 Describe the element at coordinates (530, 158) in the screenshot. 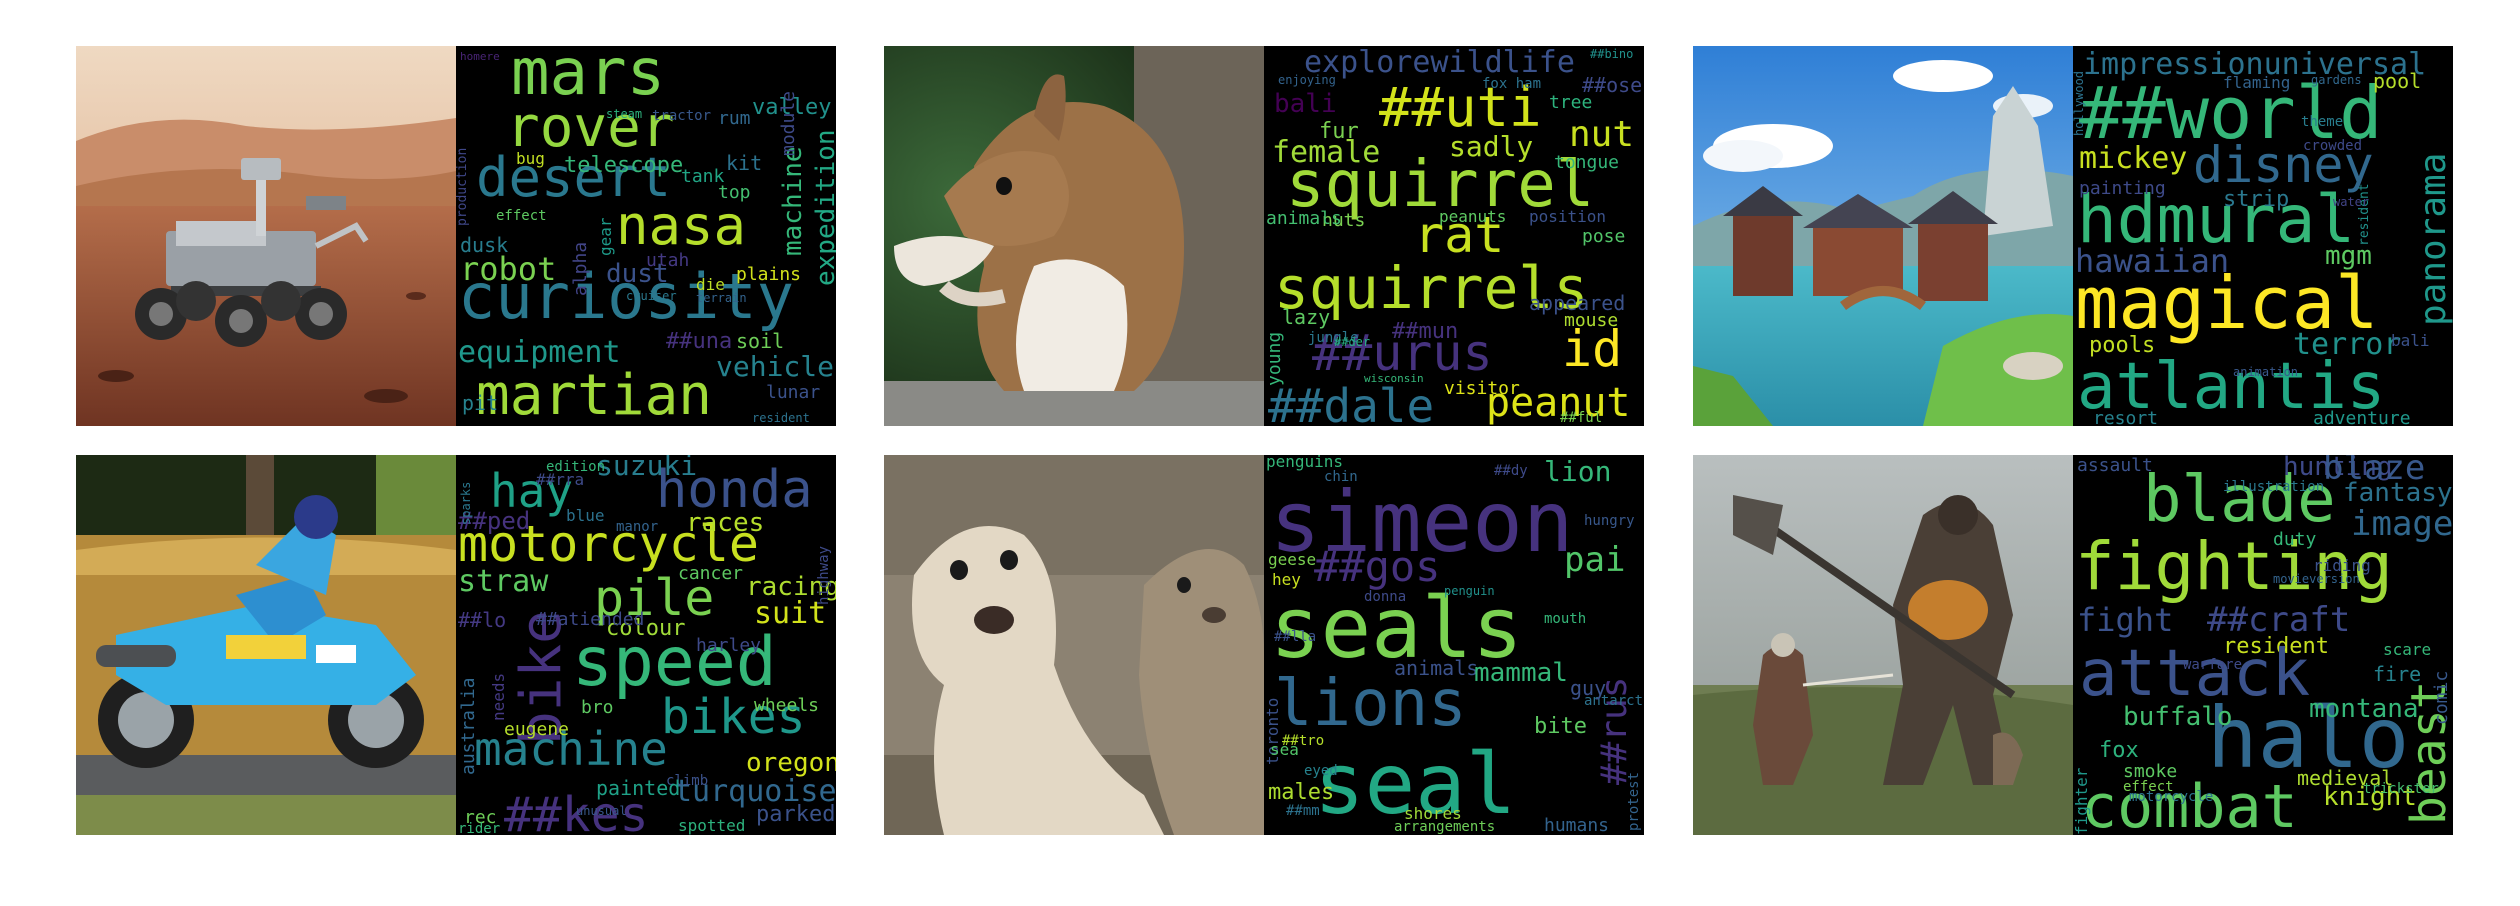

I see `word: bug` at that location.